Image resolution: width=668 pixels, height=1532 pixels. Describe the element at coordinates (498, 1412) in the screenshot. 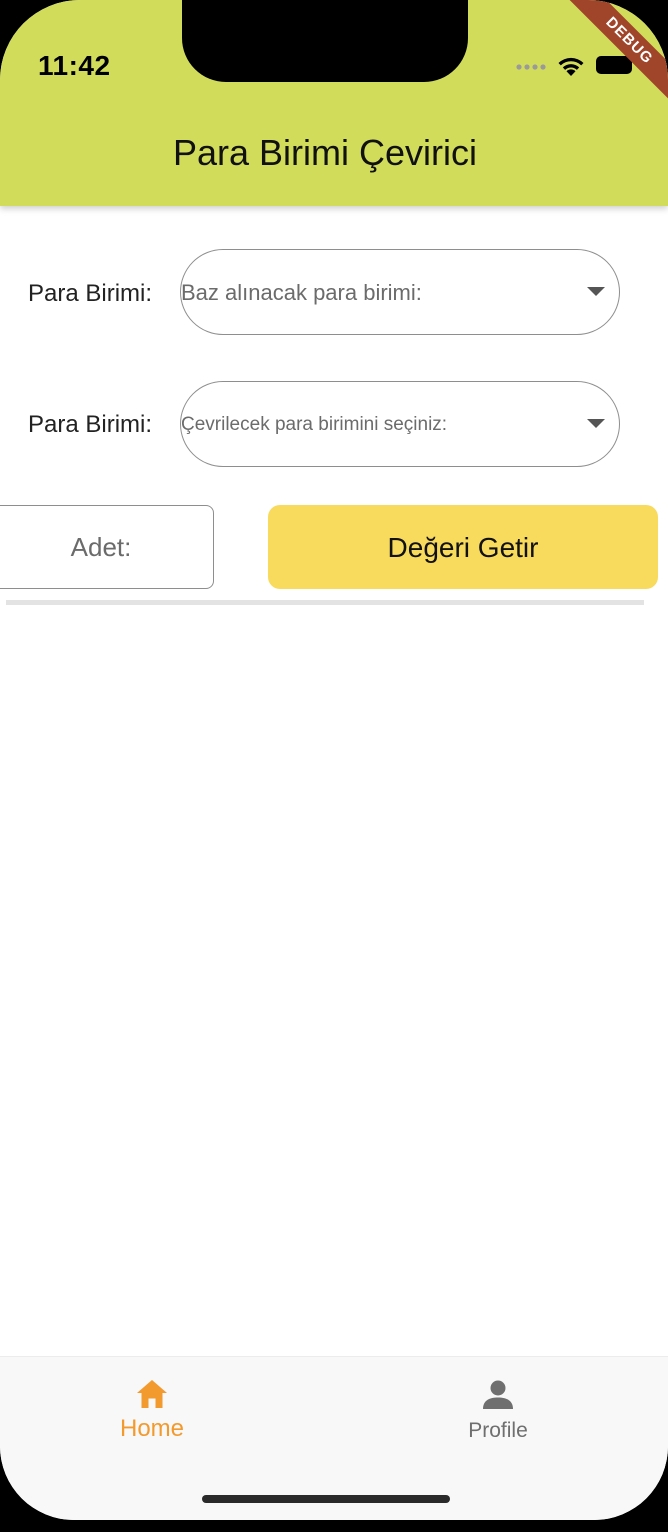

I see `nav-item-profile: Profile` at that location.